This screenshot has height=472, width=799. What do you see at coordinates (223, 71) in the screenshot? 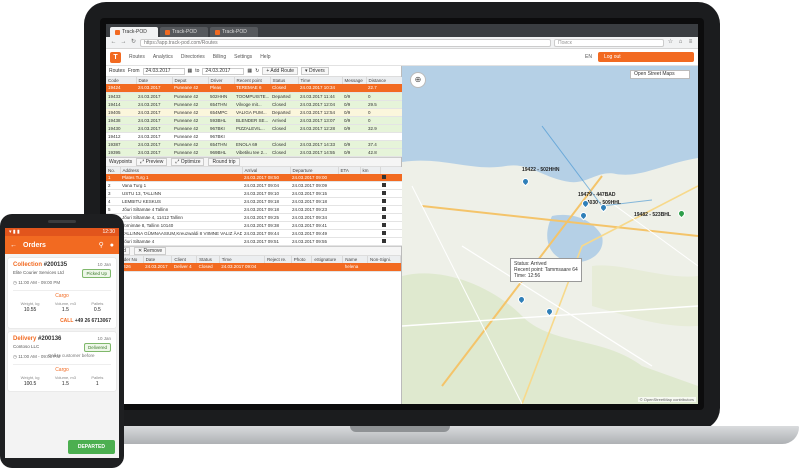
I see `to-date-field: 24.03.2017` at bounding box center [223, 71].